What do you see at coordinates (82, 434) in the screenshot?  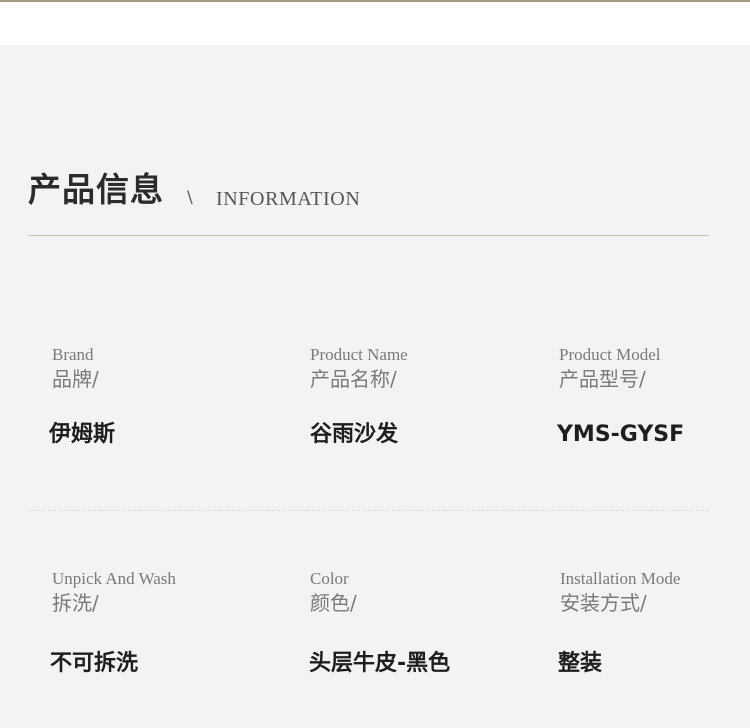 I see `attribute-value-brand: 伊姆斯` at bounding box center [82, 434].